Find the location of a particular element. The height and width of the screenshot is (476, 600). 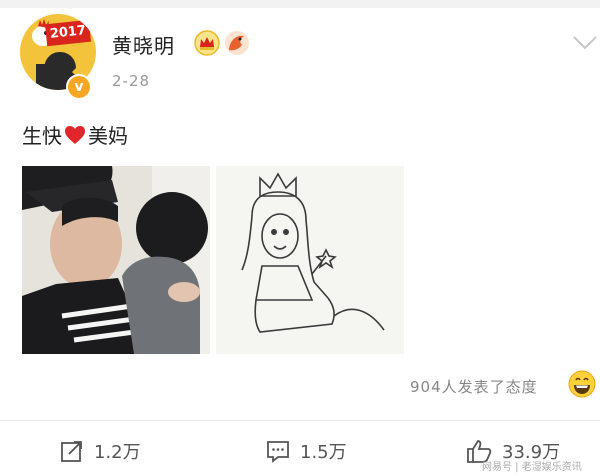

fox-badge-icon is located at coordinates (237, 43).